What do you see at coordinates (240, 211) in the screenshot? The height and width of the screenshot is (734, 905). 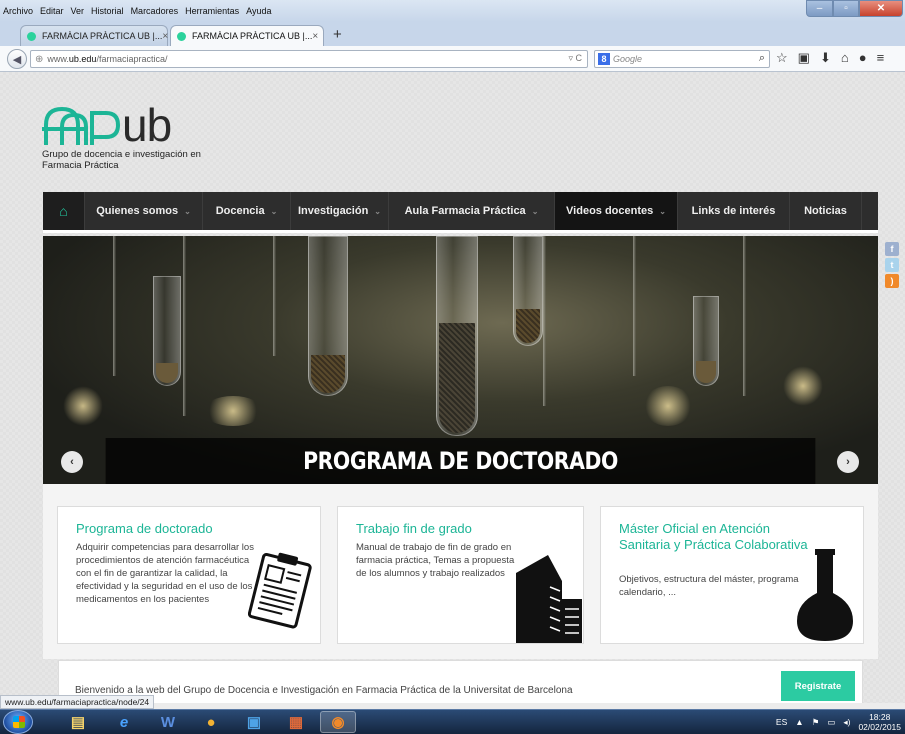 I see `nav-label: Docencia` at bounding box center [240, 211].